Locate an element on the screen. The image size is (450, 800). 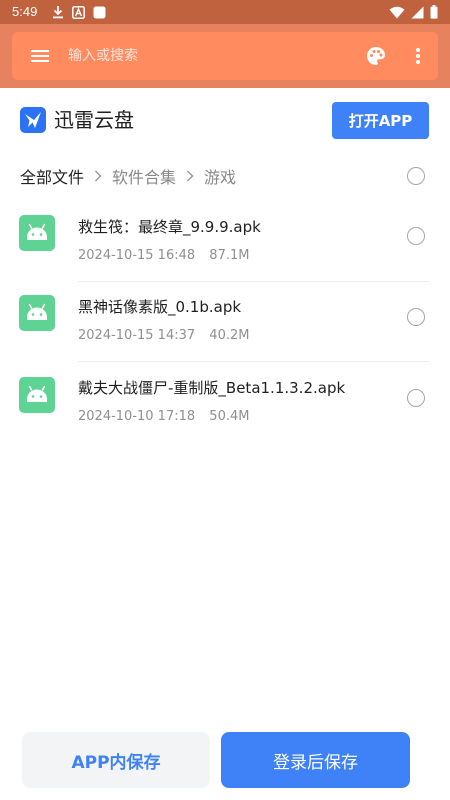
file-date: 2024-10-15 16:48 is located at coordinates (137, 255).